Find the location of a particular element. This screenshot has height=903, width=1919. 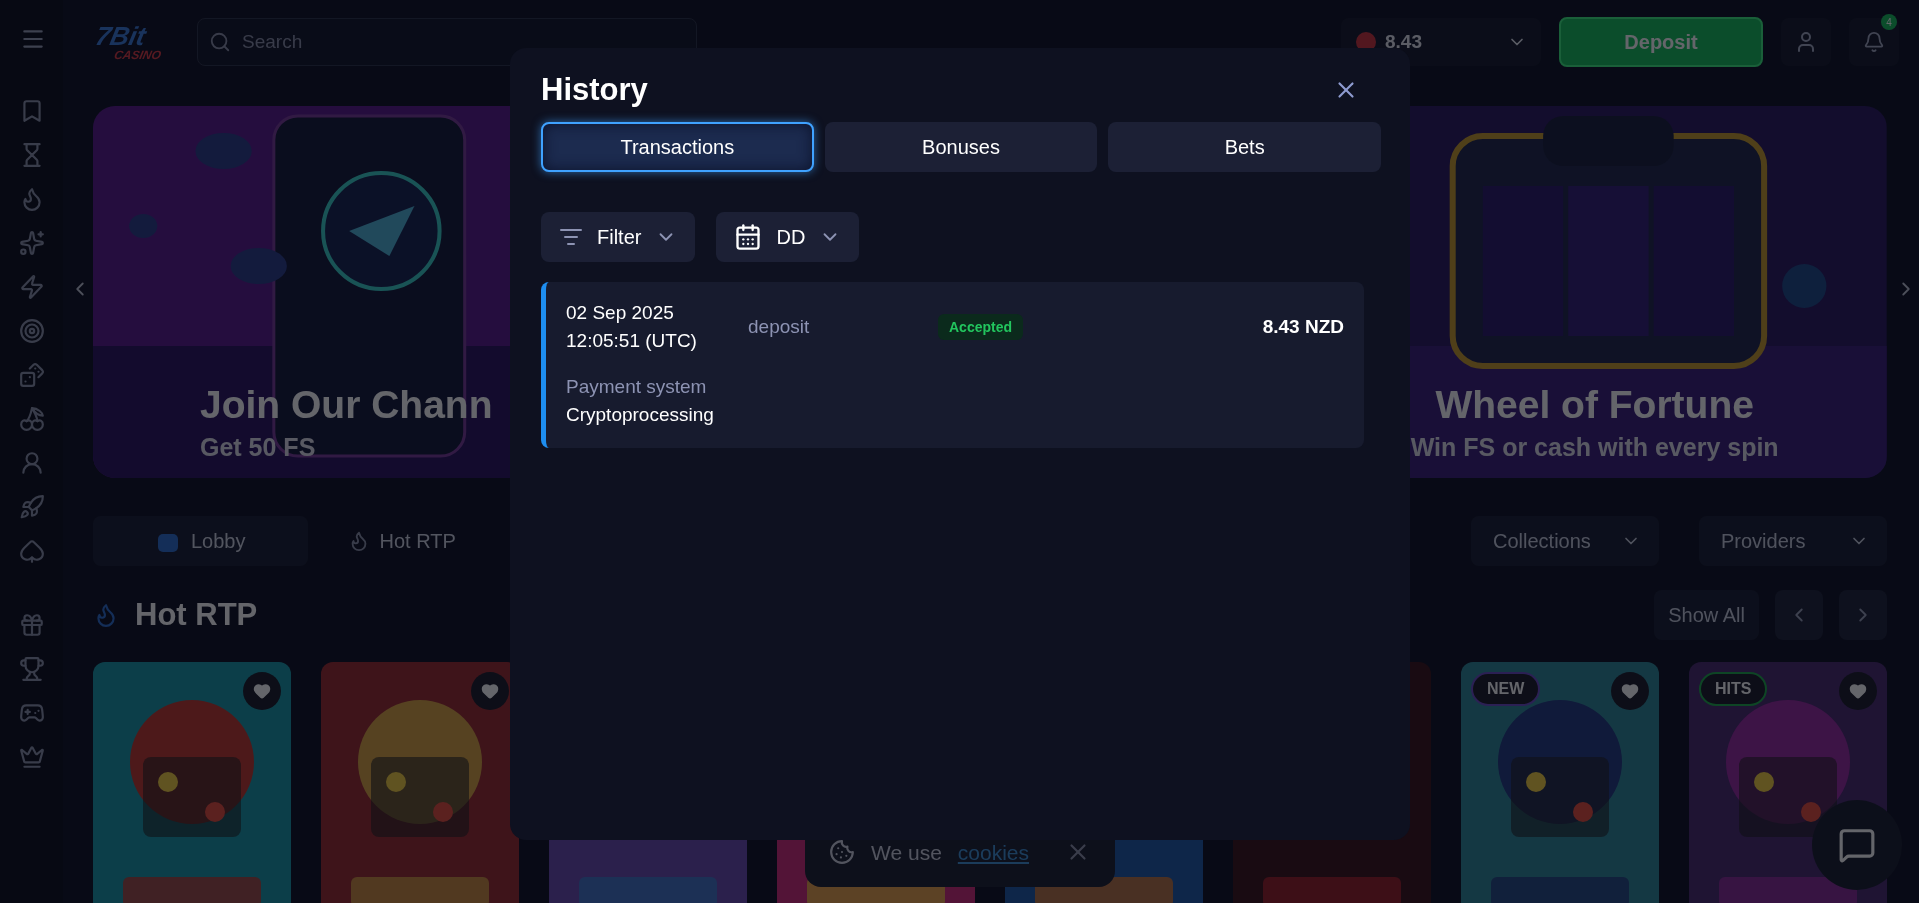

target-icon is located at coordinates (31, 331).